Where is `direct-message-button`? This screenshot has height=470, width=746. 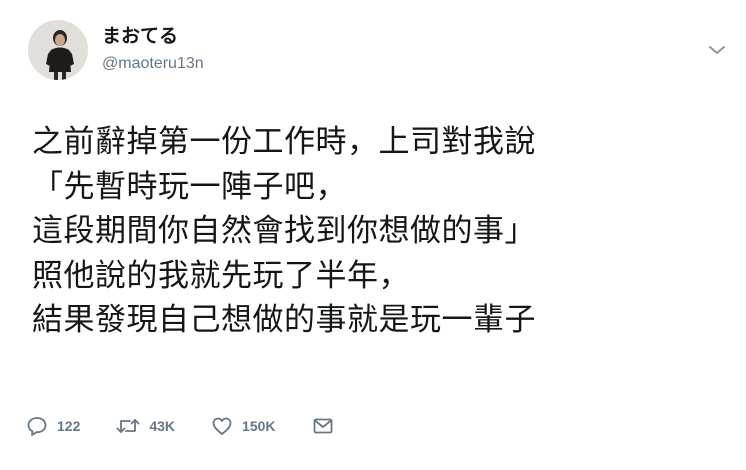
direct-message-button is located at coordinates (323, 426).